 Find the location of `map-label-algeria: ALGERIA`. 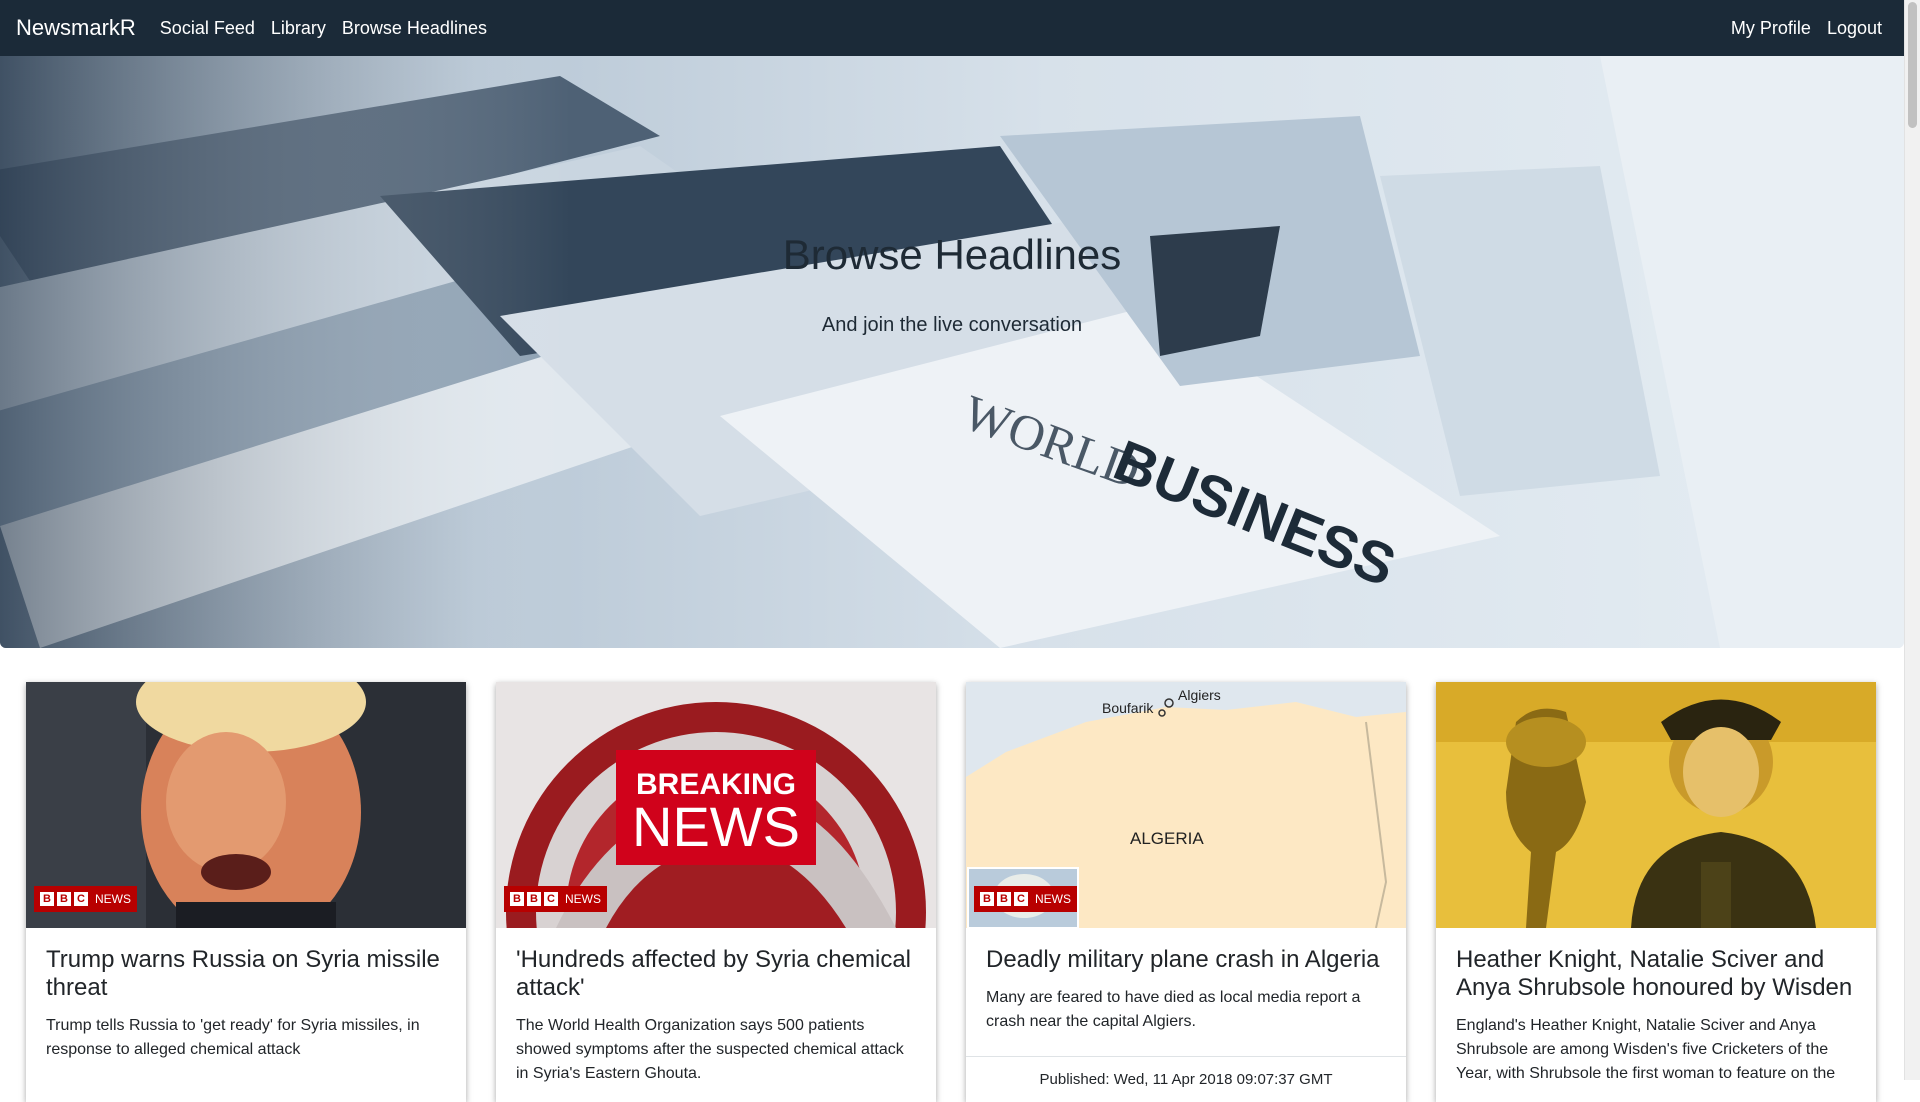

map-label-algeria: ALGERIA is located at coordinates (1167, 838).